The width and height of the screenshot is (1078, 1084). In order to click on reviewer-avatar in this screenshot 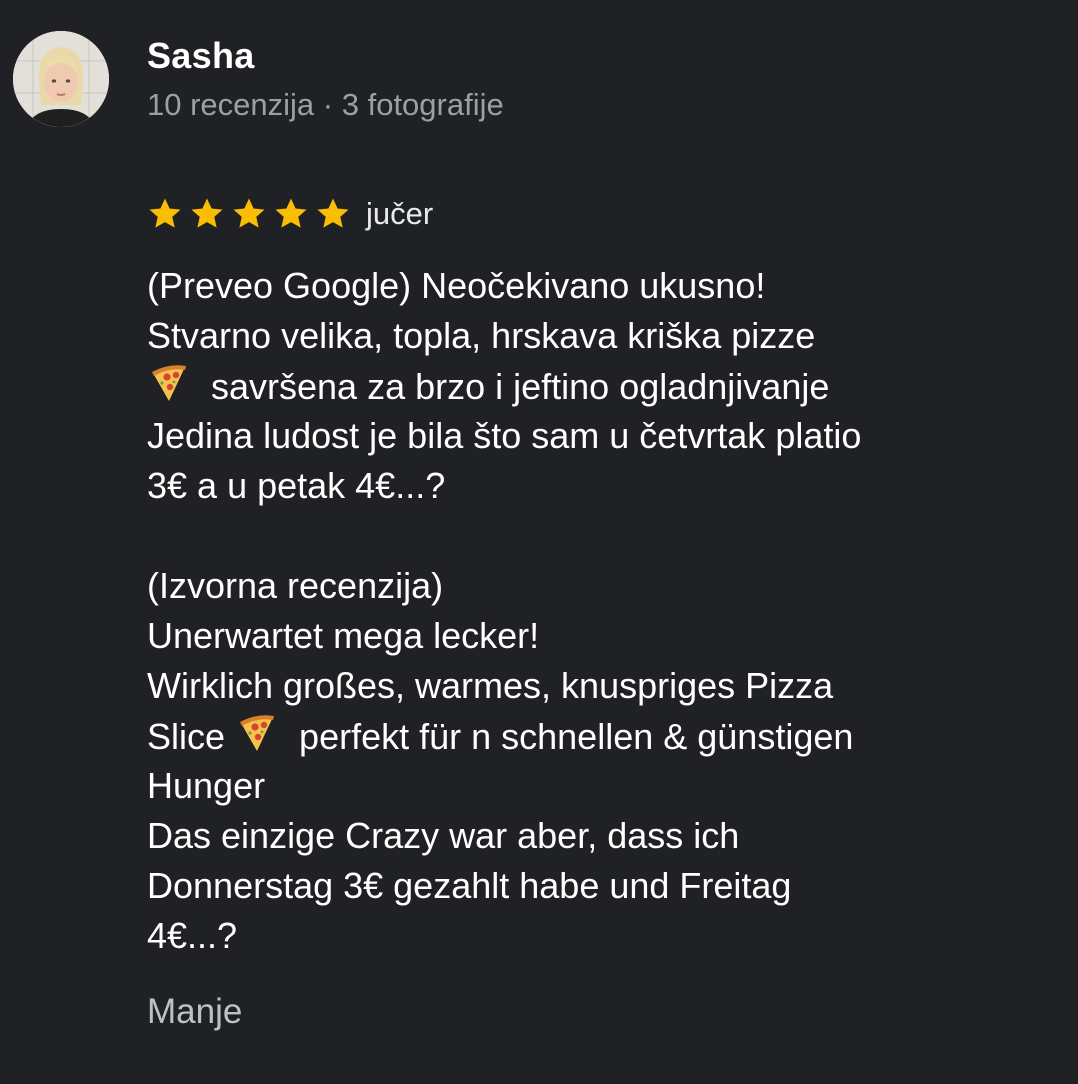, I will do `click(61, 79)`.